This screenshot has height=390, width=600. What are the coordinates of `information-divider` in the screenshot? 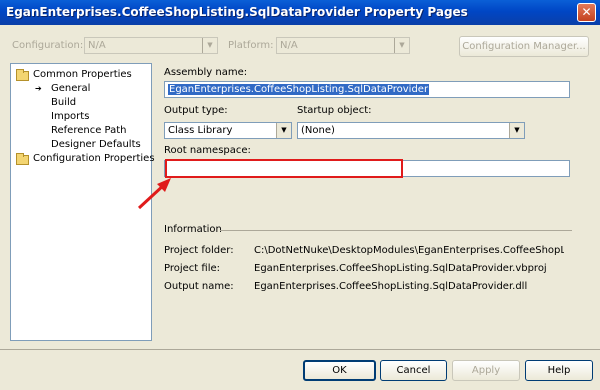 It's located at (396, 230).